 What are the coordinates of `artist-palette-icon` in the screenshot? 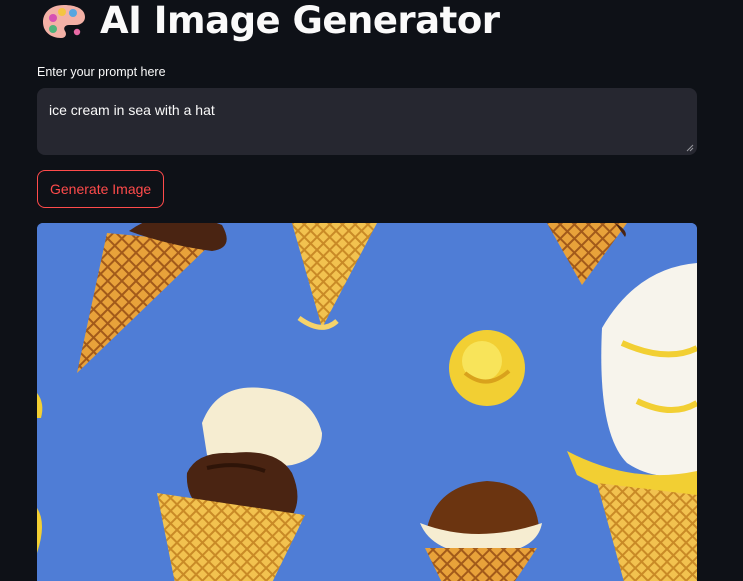 It's located at (64, 21).